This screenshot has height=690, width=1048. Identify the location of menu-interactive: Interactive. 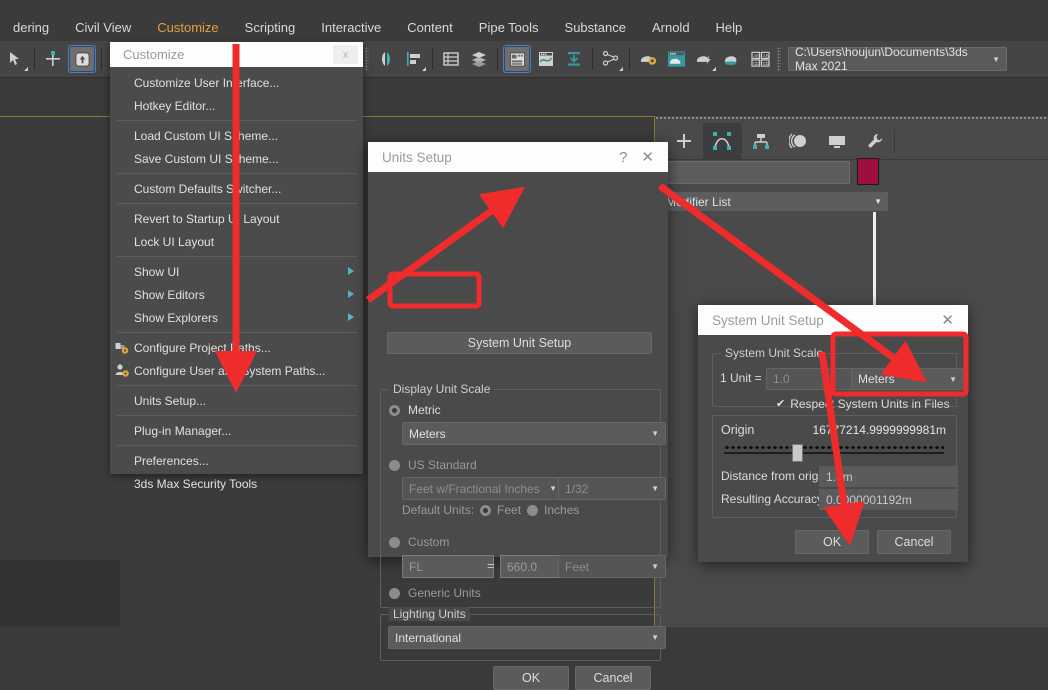
(351, 27).